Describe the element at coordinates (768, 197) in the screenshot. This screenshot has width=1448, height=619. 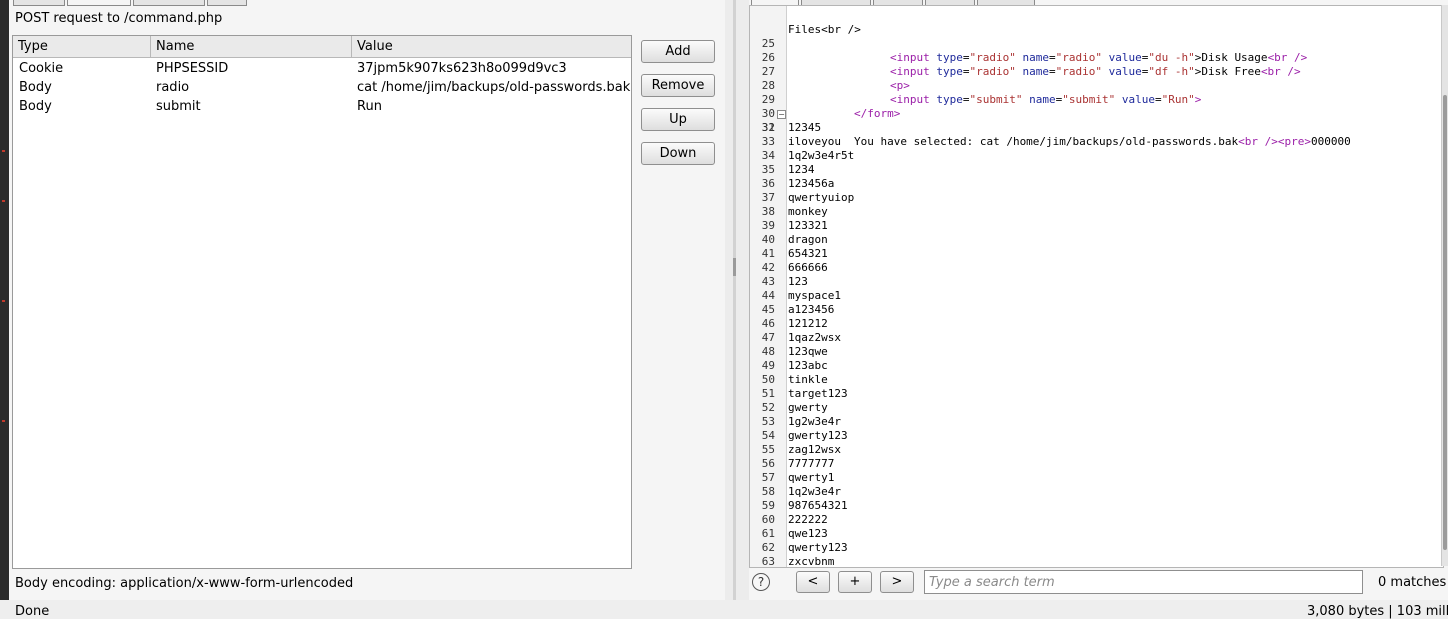
I see `line-number: 37` at that location.